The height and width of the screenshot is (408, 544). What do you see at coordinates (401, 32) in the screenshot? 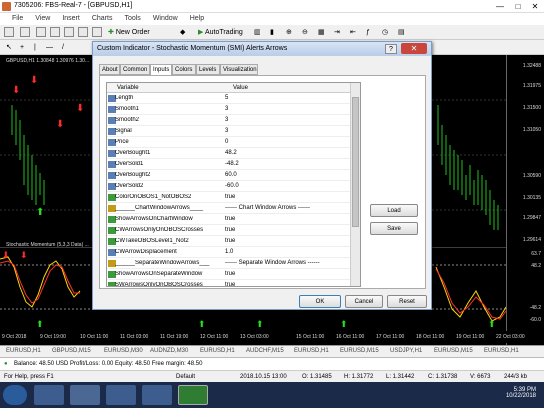
I see `templates-icon: ▤` at bounding box center [401, 32].